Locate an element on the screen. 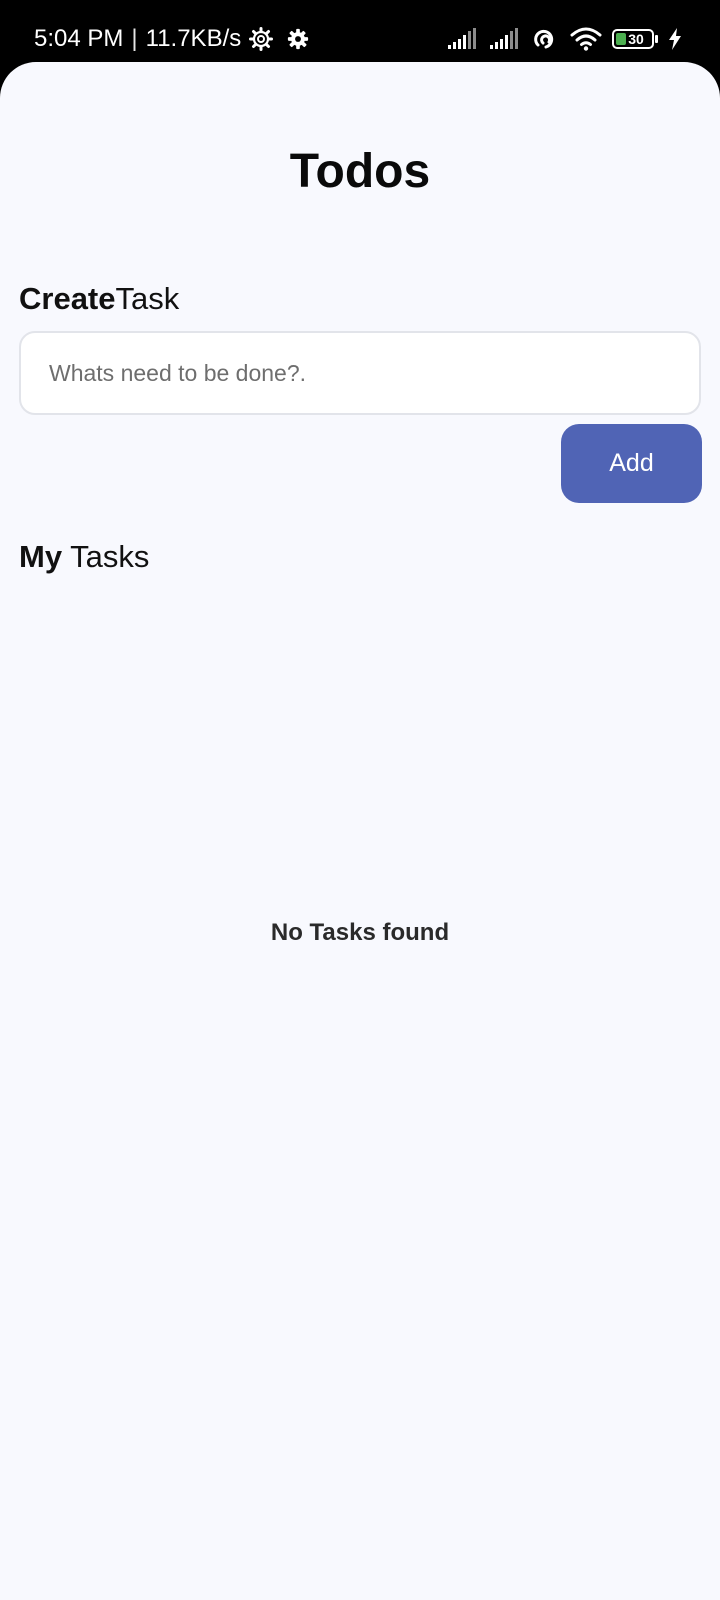 The width and height of the screenshot is (720, 1600). battery-indicator: 30 is located at coordinates (633, 39).